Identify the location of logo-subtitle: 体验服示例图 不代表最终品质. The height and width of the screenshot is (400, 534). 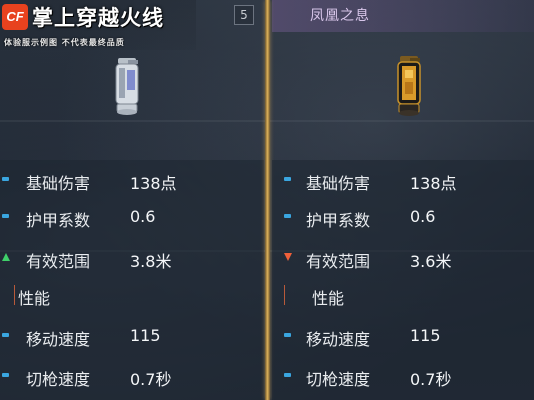
(64, 42).